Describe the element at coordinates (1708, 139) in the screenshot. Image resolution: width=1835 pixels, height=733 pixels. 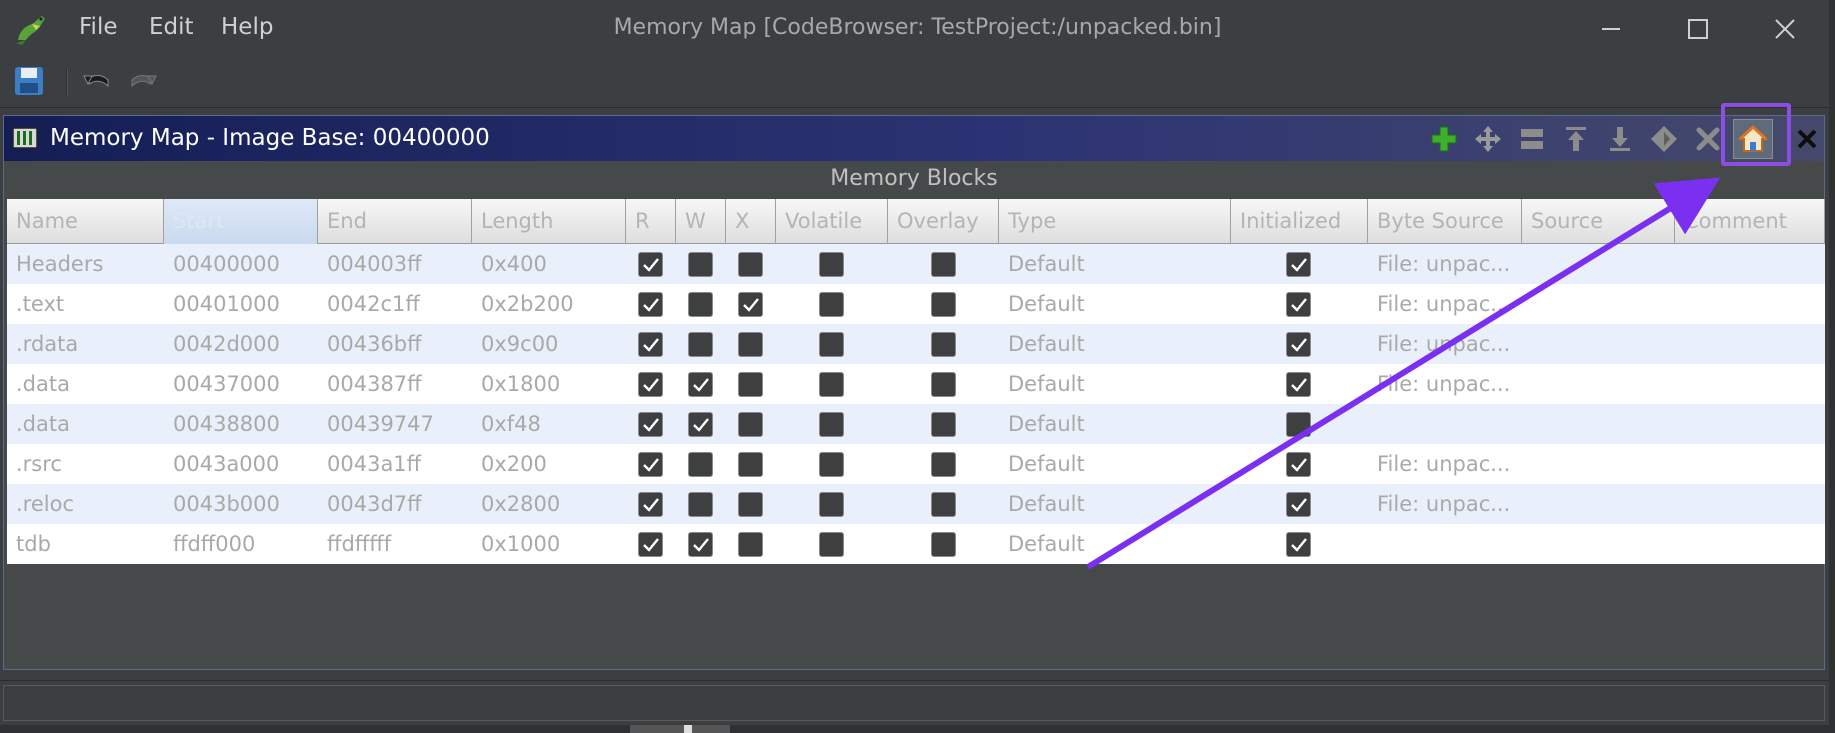
I see `delete-block-button` at that location.